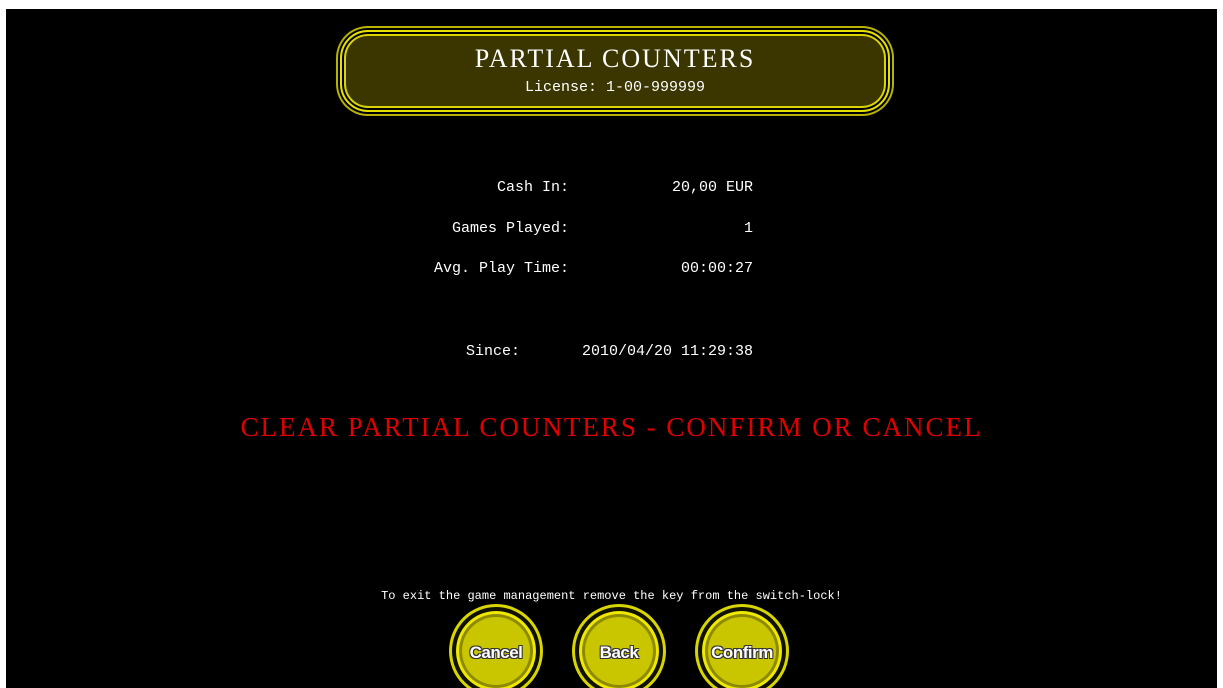  Describe the element at coordinates (492, 351) in the screenshot. I see `since-label: Since:` at that location.